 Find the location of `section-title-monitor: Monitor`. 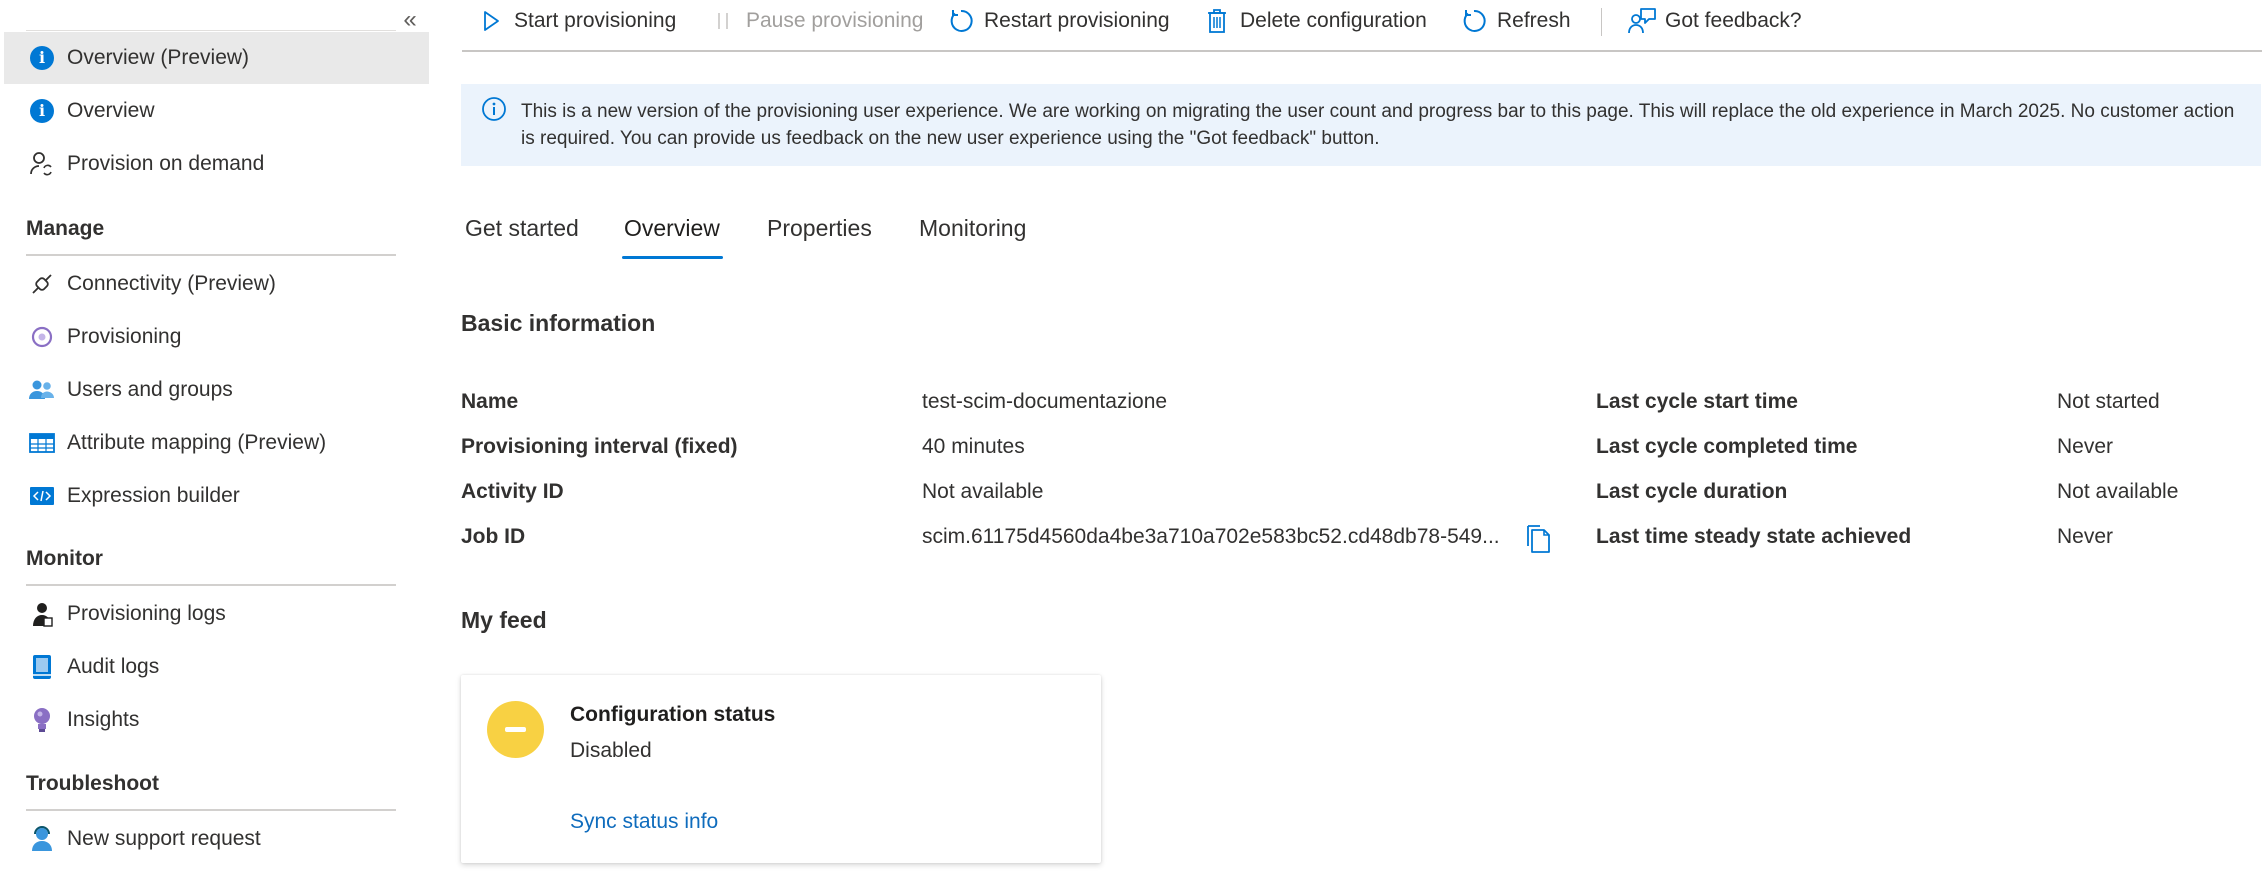

section-title-monitor: Monitor is located at coordinates (64, 558).